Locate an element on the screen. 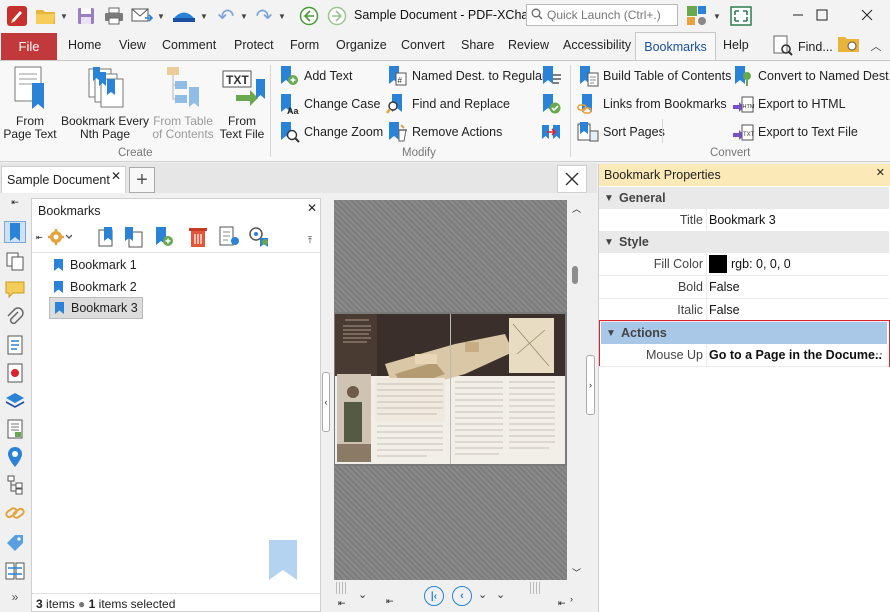  bookmark-check-tool-button is located at coordinates (551, 104).